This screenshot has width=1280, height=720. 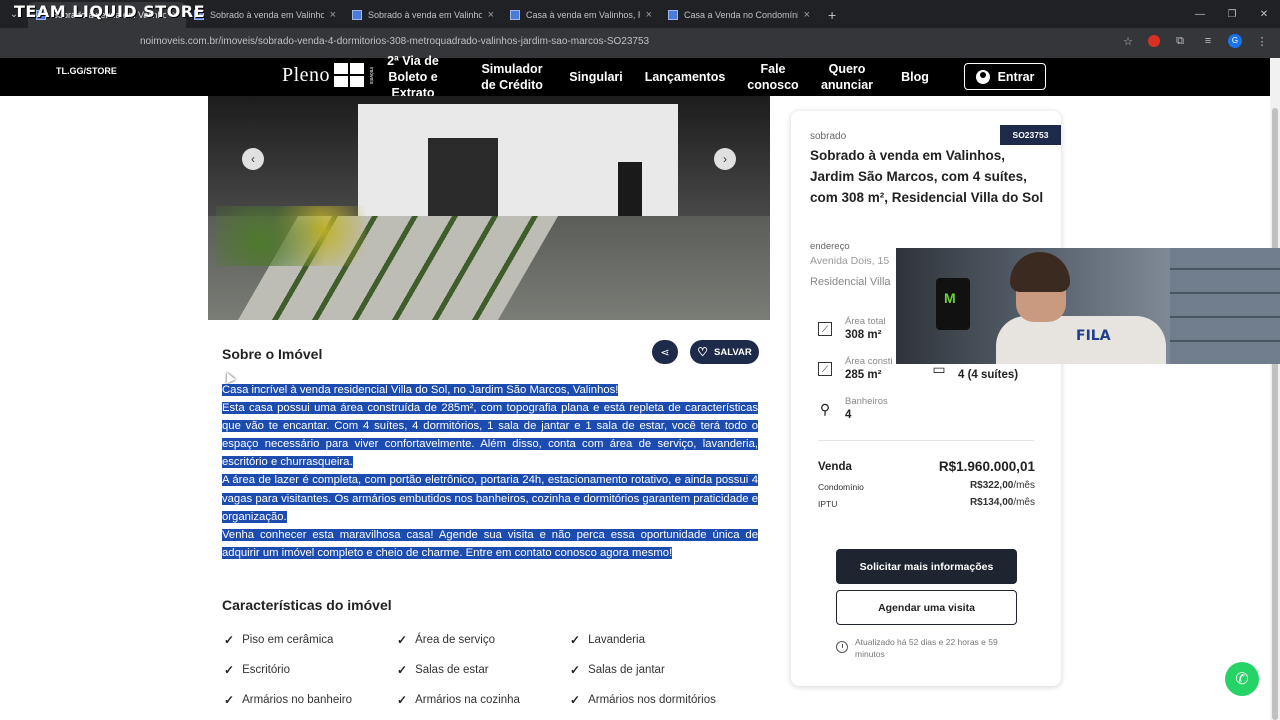 What do you see at coordinates (1195, 41) in the screenshot?
I see `toolbar-icons: ☆ ⧉ ≡ G ⋮` at bounding box center [1195, 41].